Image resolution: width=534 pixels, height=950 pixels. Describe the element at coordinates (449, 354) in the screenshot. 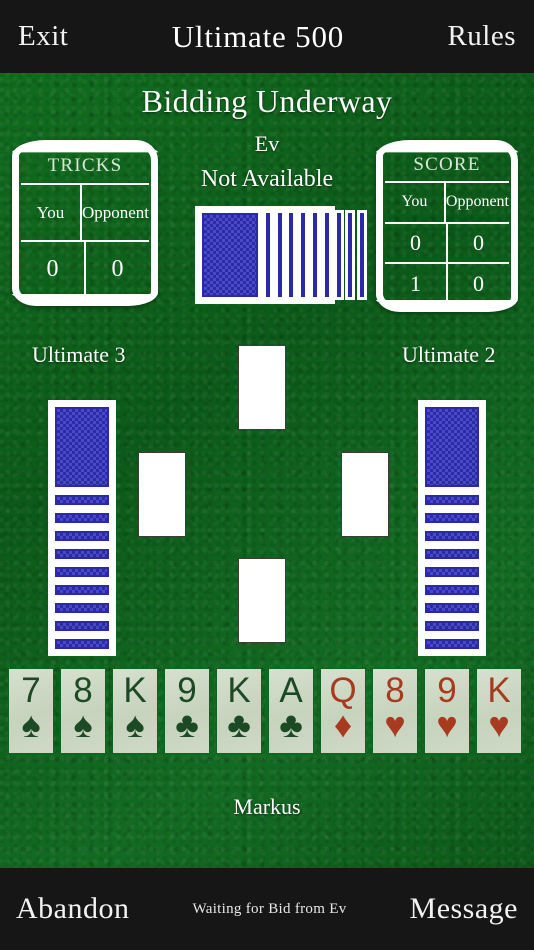

I see `seat-label-east: Ultimate 2` at that location.